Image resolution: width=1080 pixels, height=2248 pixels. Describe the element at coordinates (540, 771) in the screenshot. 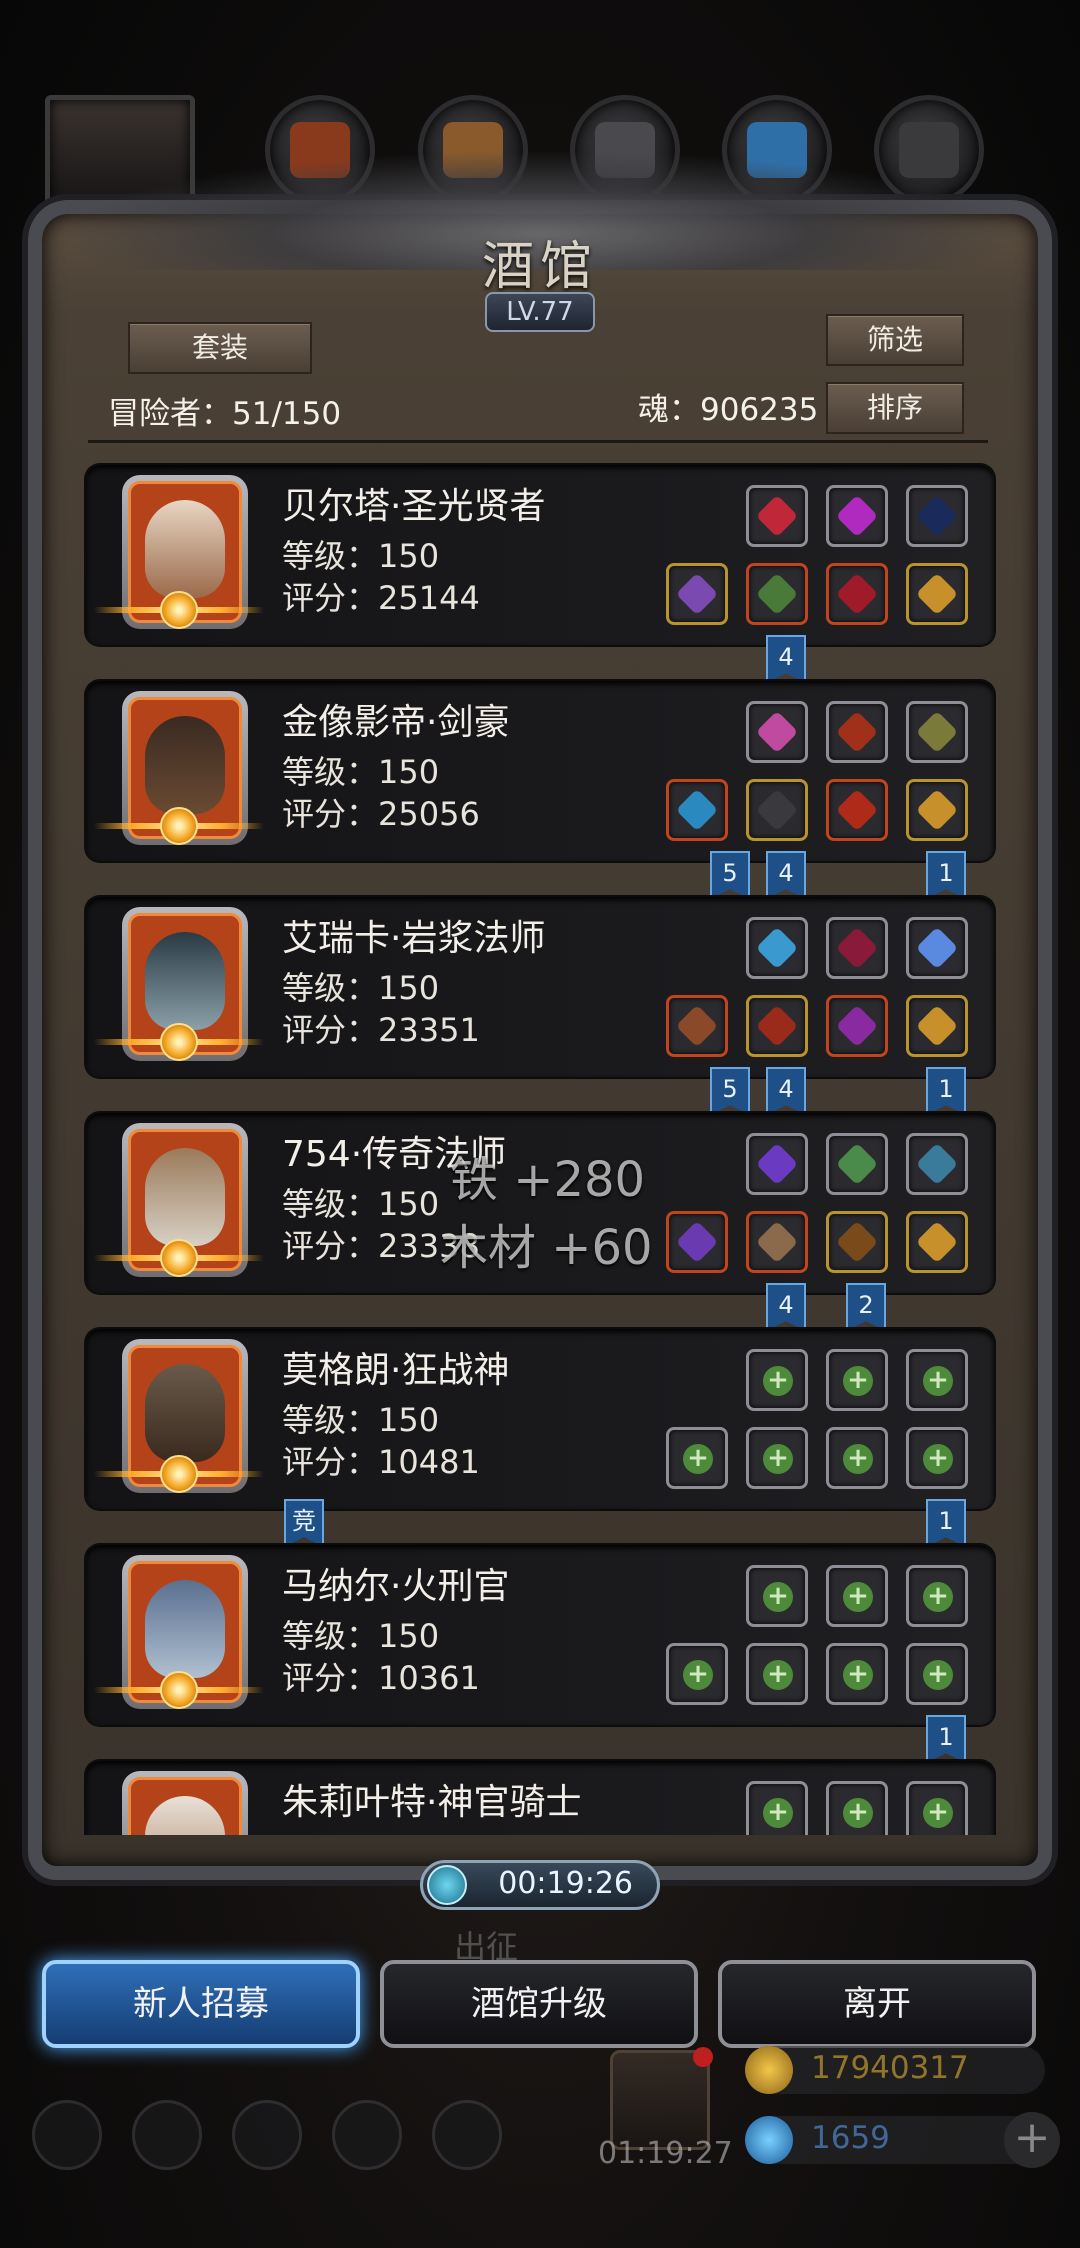

I see `hero-card: 金像影帝·剑豪 等级：150 评分：25056` at that location.